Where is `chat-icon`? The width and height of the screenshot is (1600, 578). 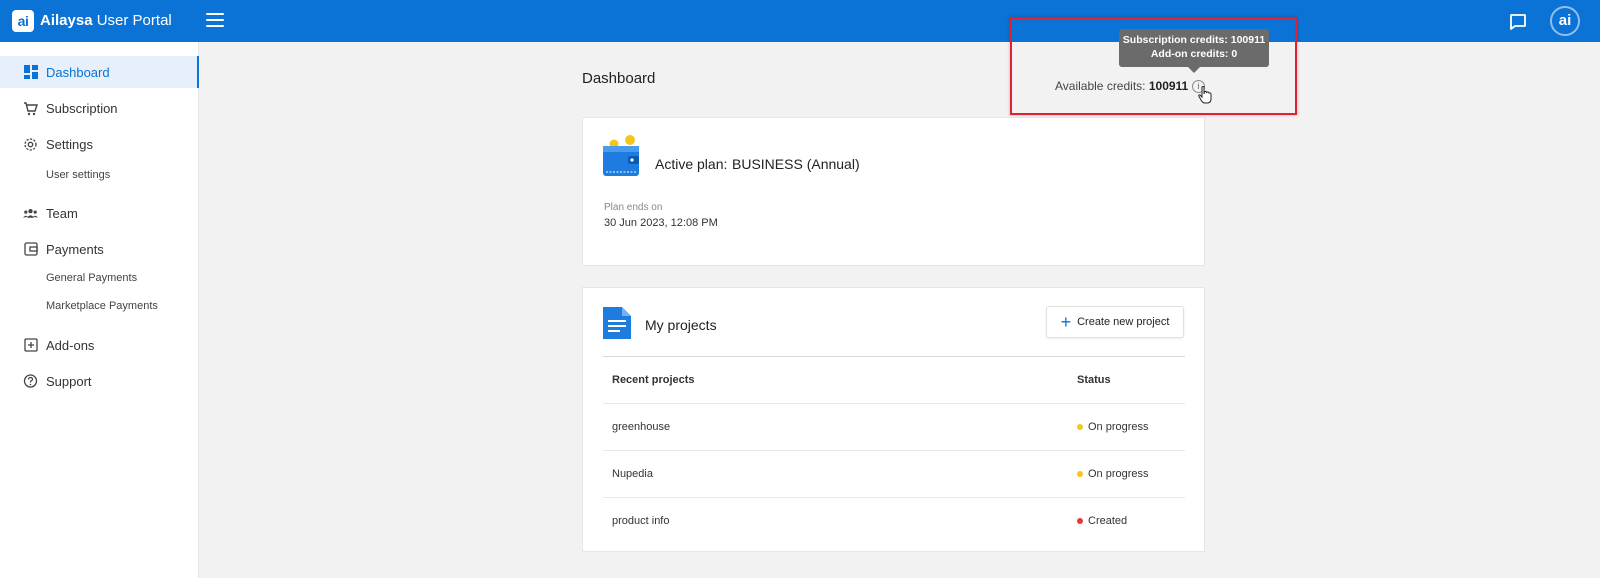
chat-icon is located at coordinates (1518, 22).